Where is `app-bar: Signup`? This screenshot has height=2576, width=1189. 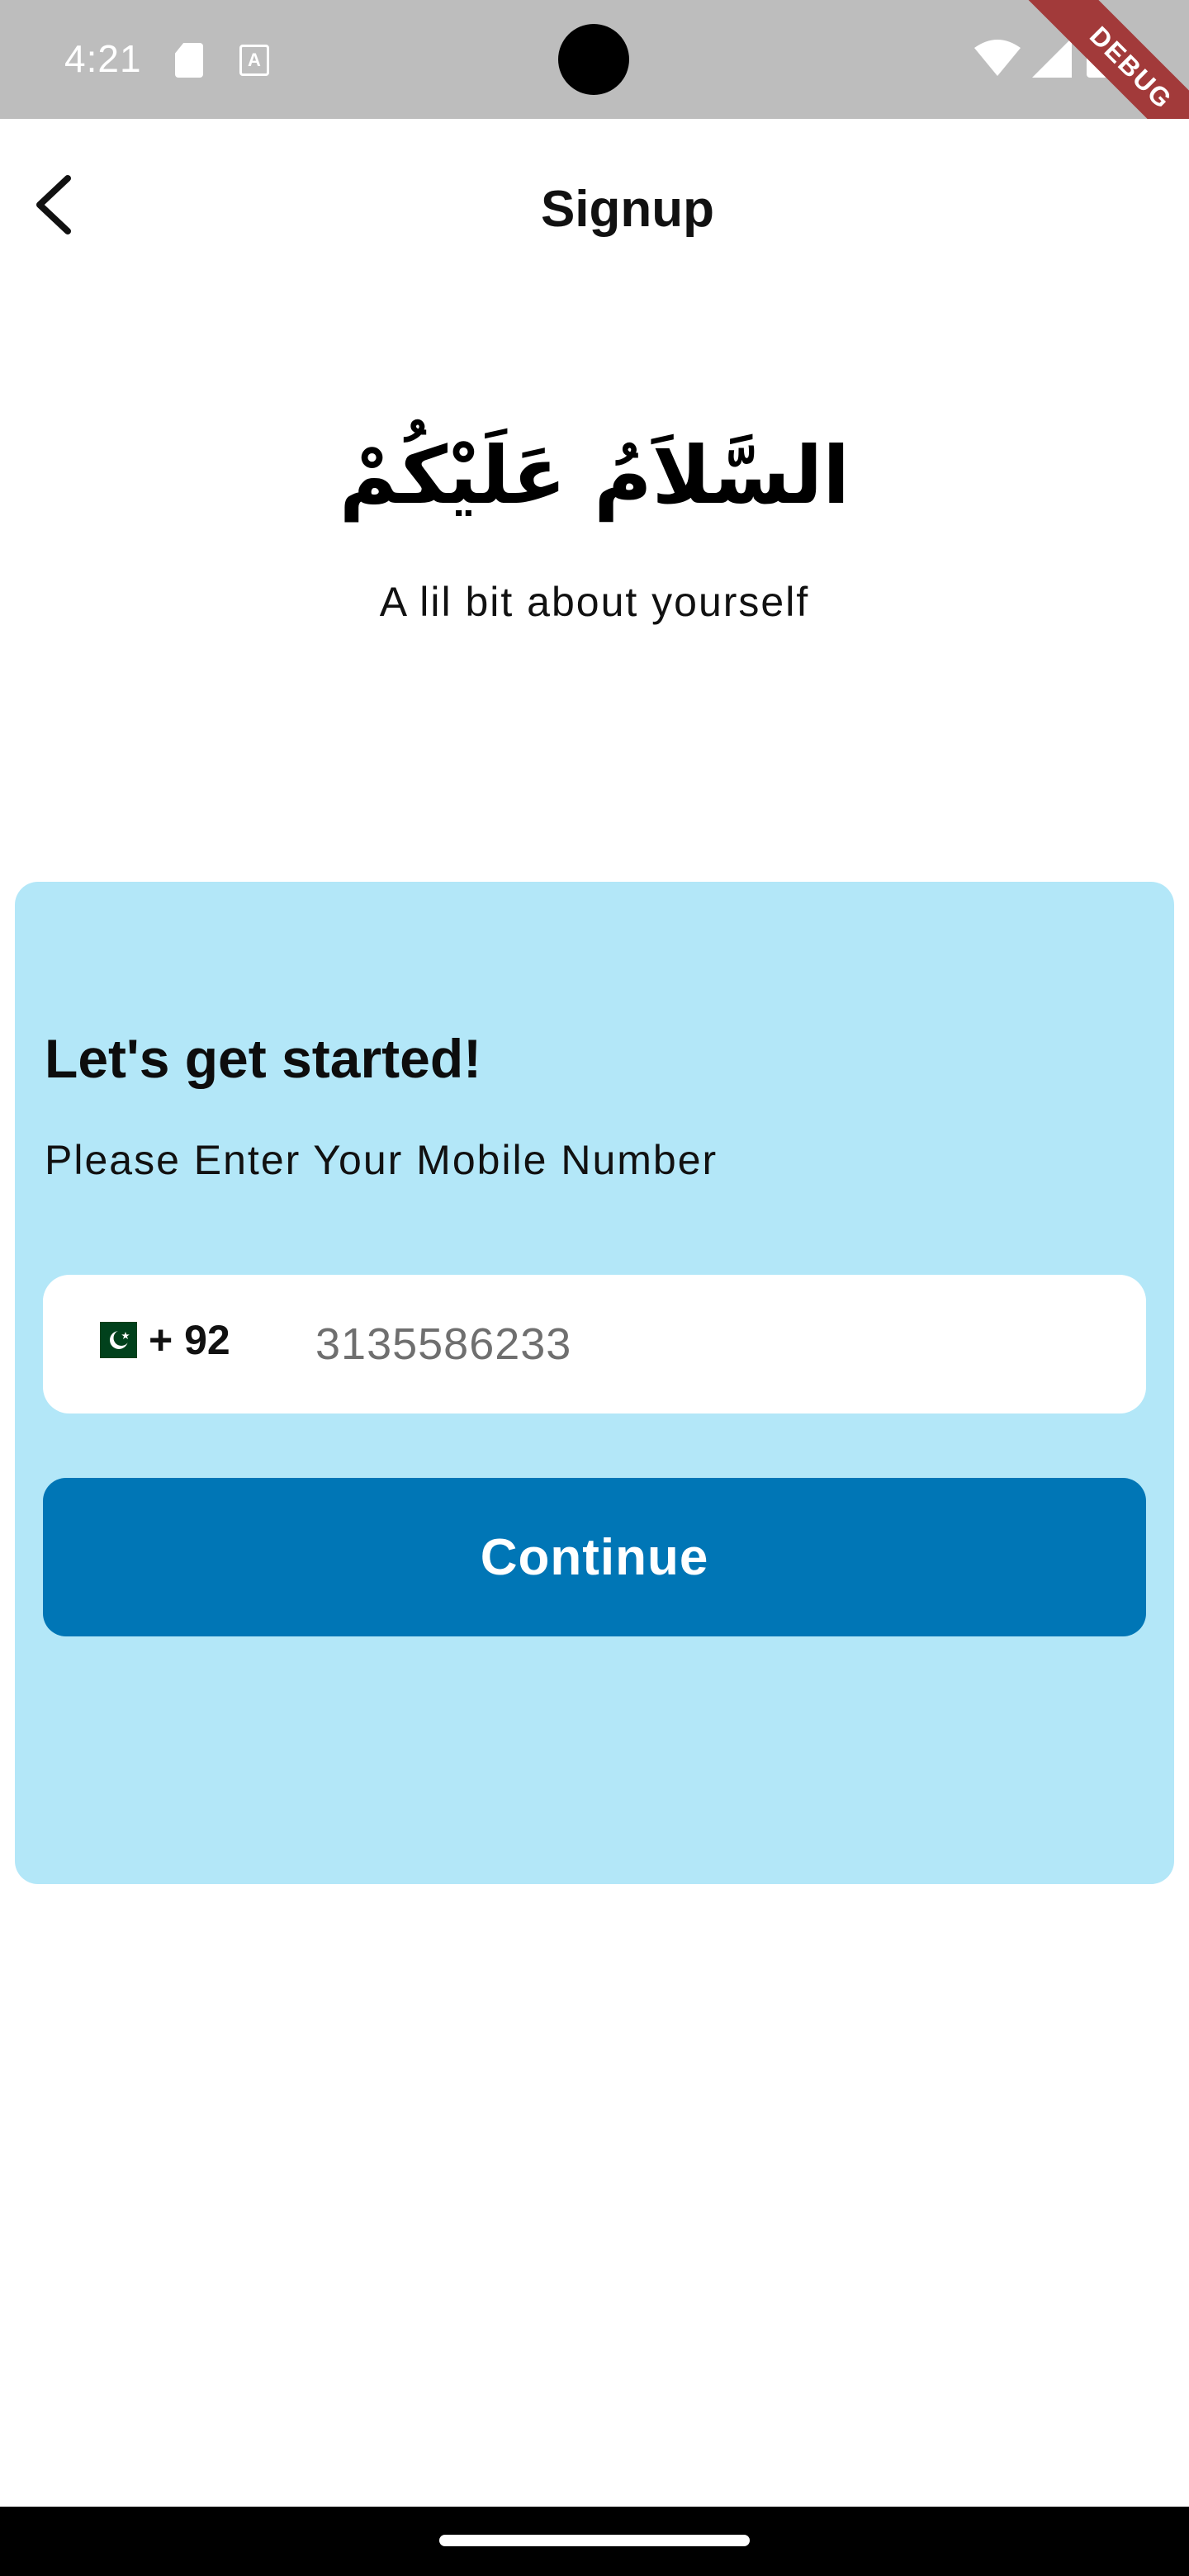 app-bar: Signup is located at coordinates (594, 213).